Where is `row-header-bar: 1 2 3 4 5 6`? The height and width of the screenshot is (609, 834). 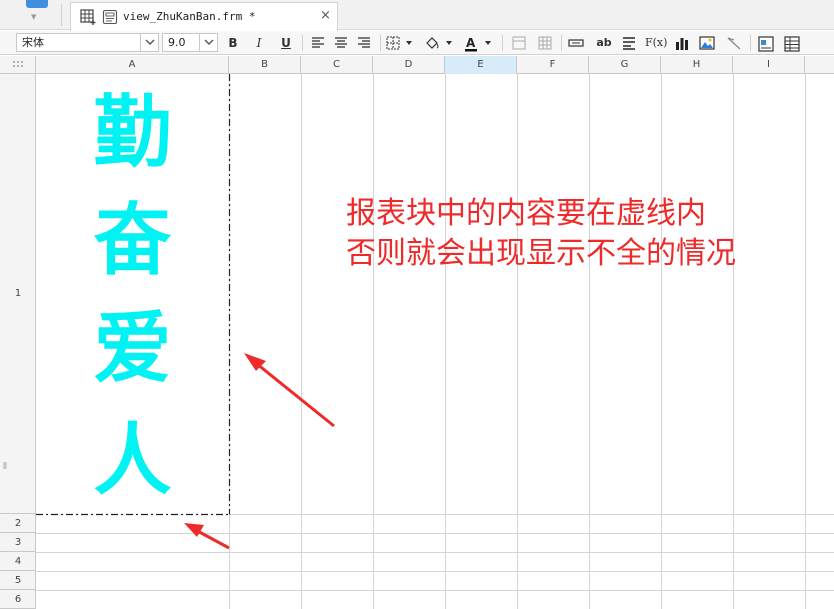 row-header-bar: 1 2 3 4 5 6 is located at coordinates (18, 341).